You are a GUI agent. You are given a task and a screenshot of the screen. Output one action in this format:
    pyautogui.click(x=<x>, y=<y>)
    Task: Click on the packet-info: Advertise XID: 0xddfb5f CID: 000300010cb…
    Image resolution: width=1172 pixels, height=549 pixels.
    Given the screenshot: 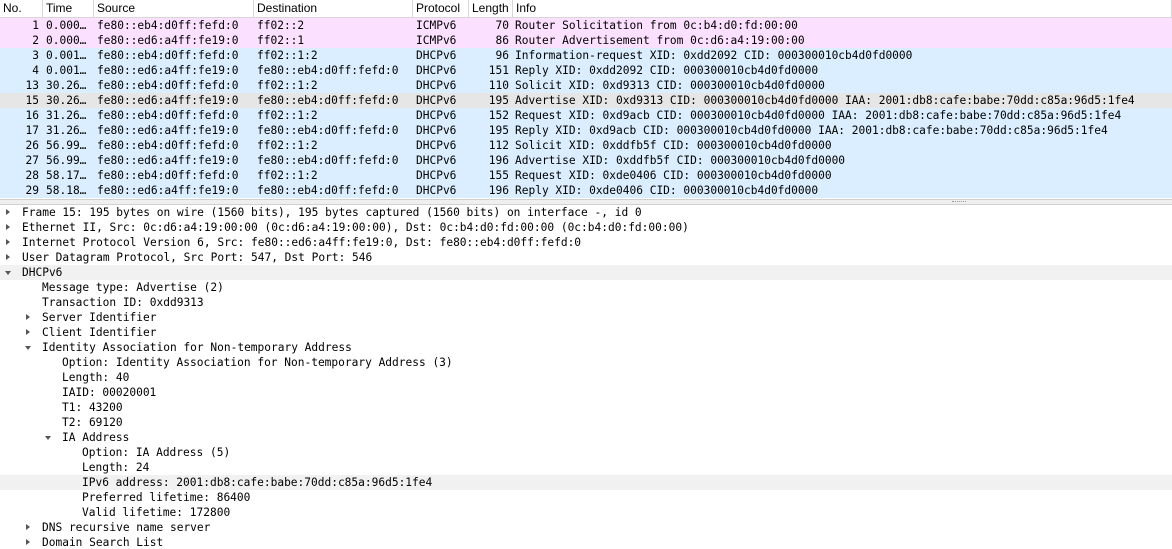 What is the action you would take?
    pyautogui.click(x=680, y=160)
    